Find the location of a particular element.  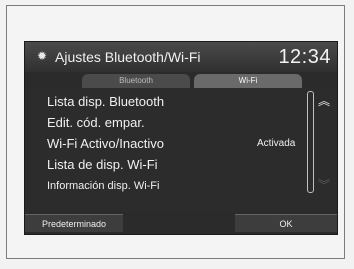

default-button: Predeterminado is located at coordinates (74, 223).